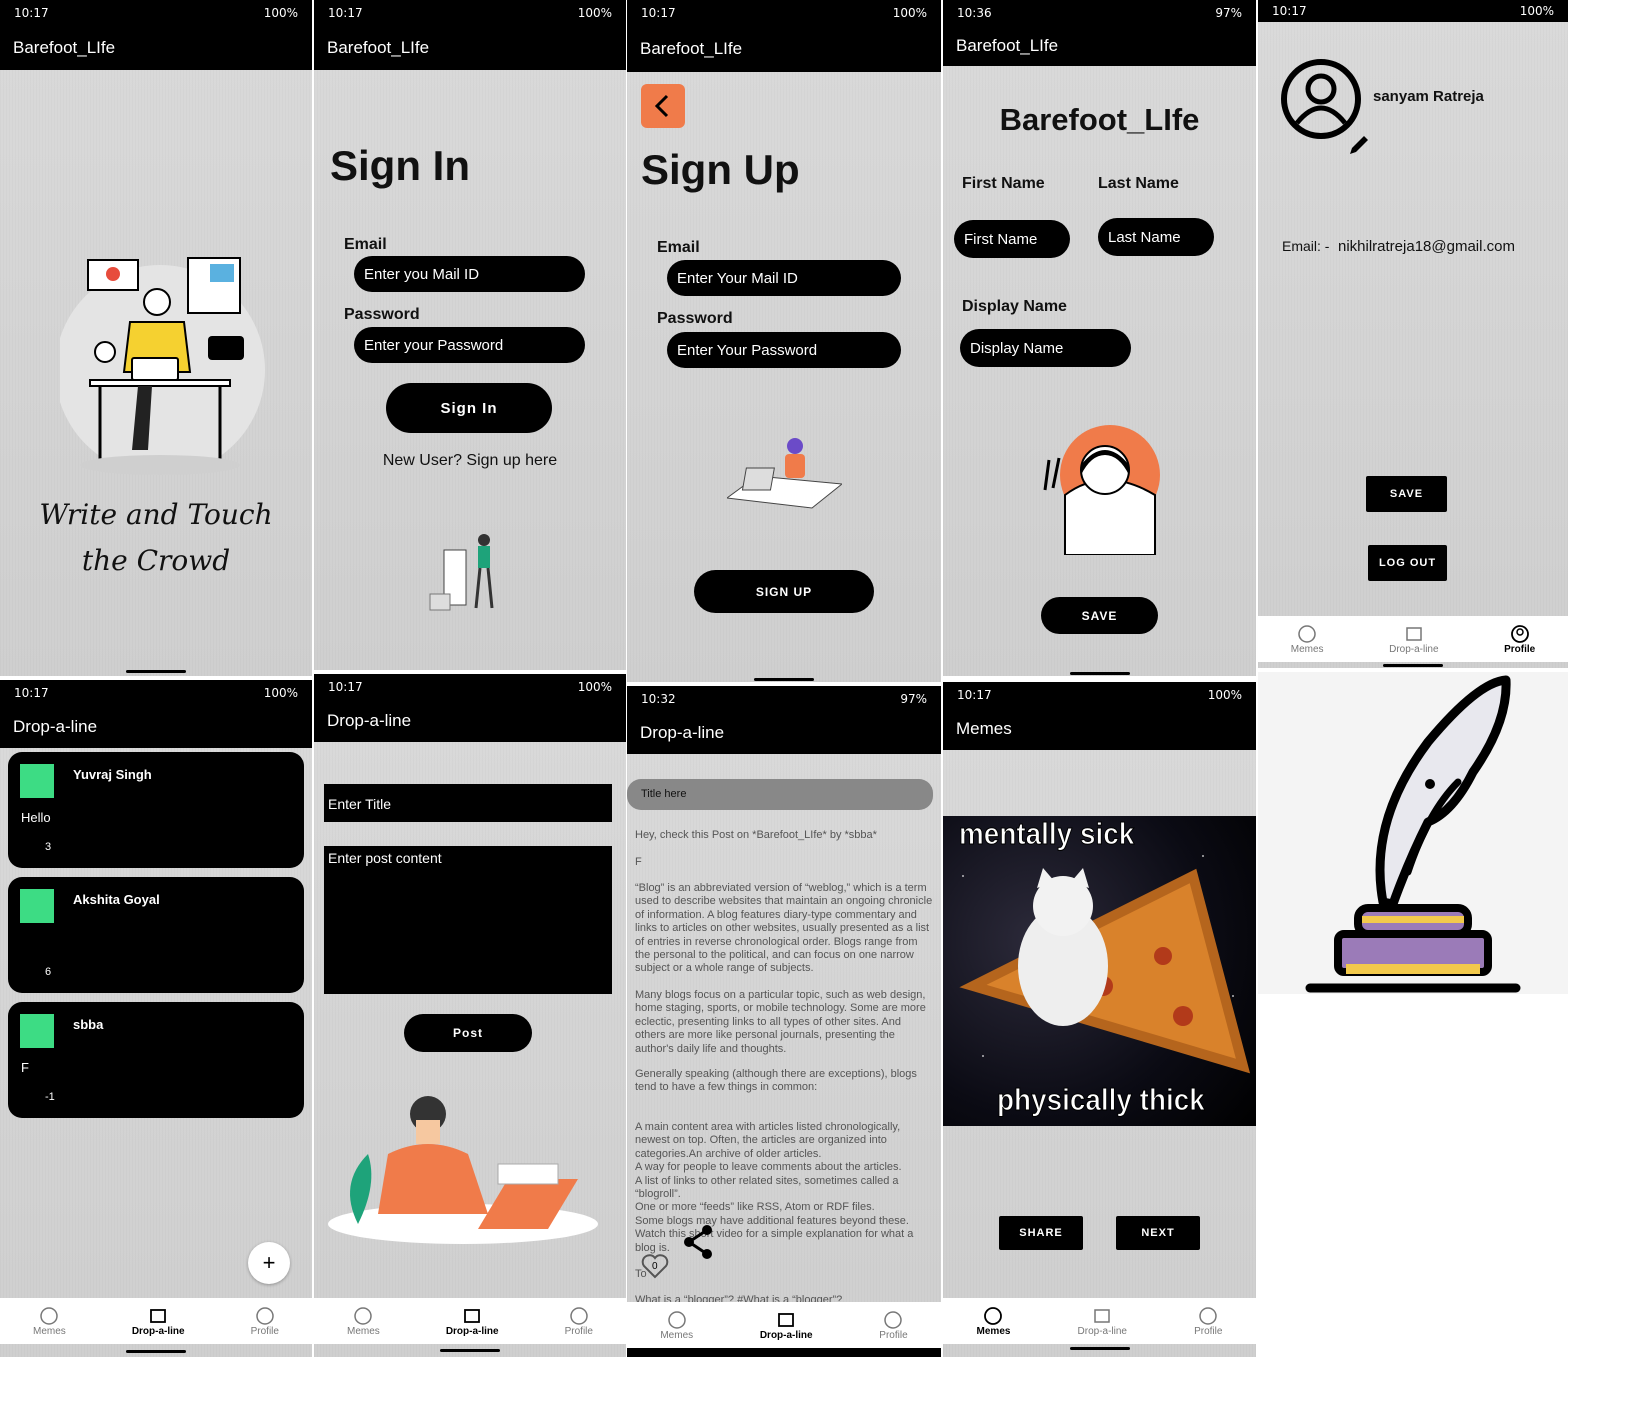  I want to click on meme-image: mentally sick physically thick, so click(1099, 971).